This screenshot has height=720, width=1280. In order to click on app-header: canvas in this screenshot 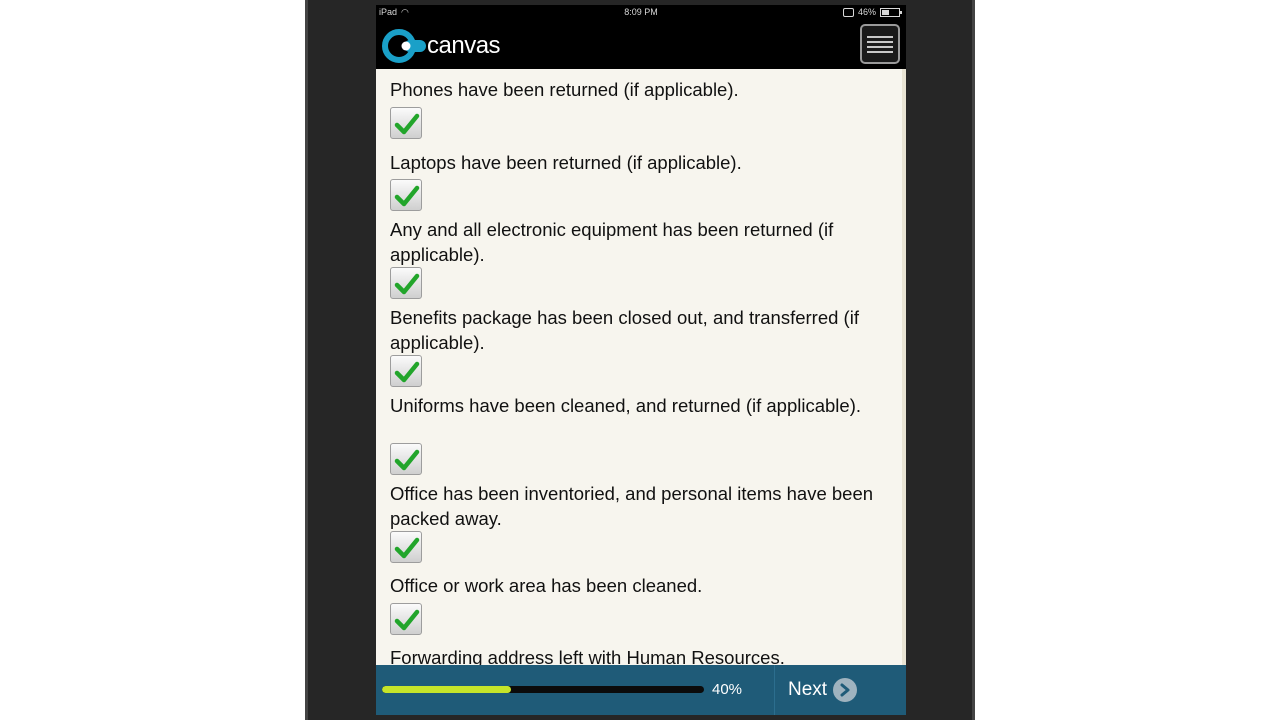, I will do `click(641, 45)`.